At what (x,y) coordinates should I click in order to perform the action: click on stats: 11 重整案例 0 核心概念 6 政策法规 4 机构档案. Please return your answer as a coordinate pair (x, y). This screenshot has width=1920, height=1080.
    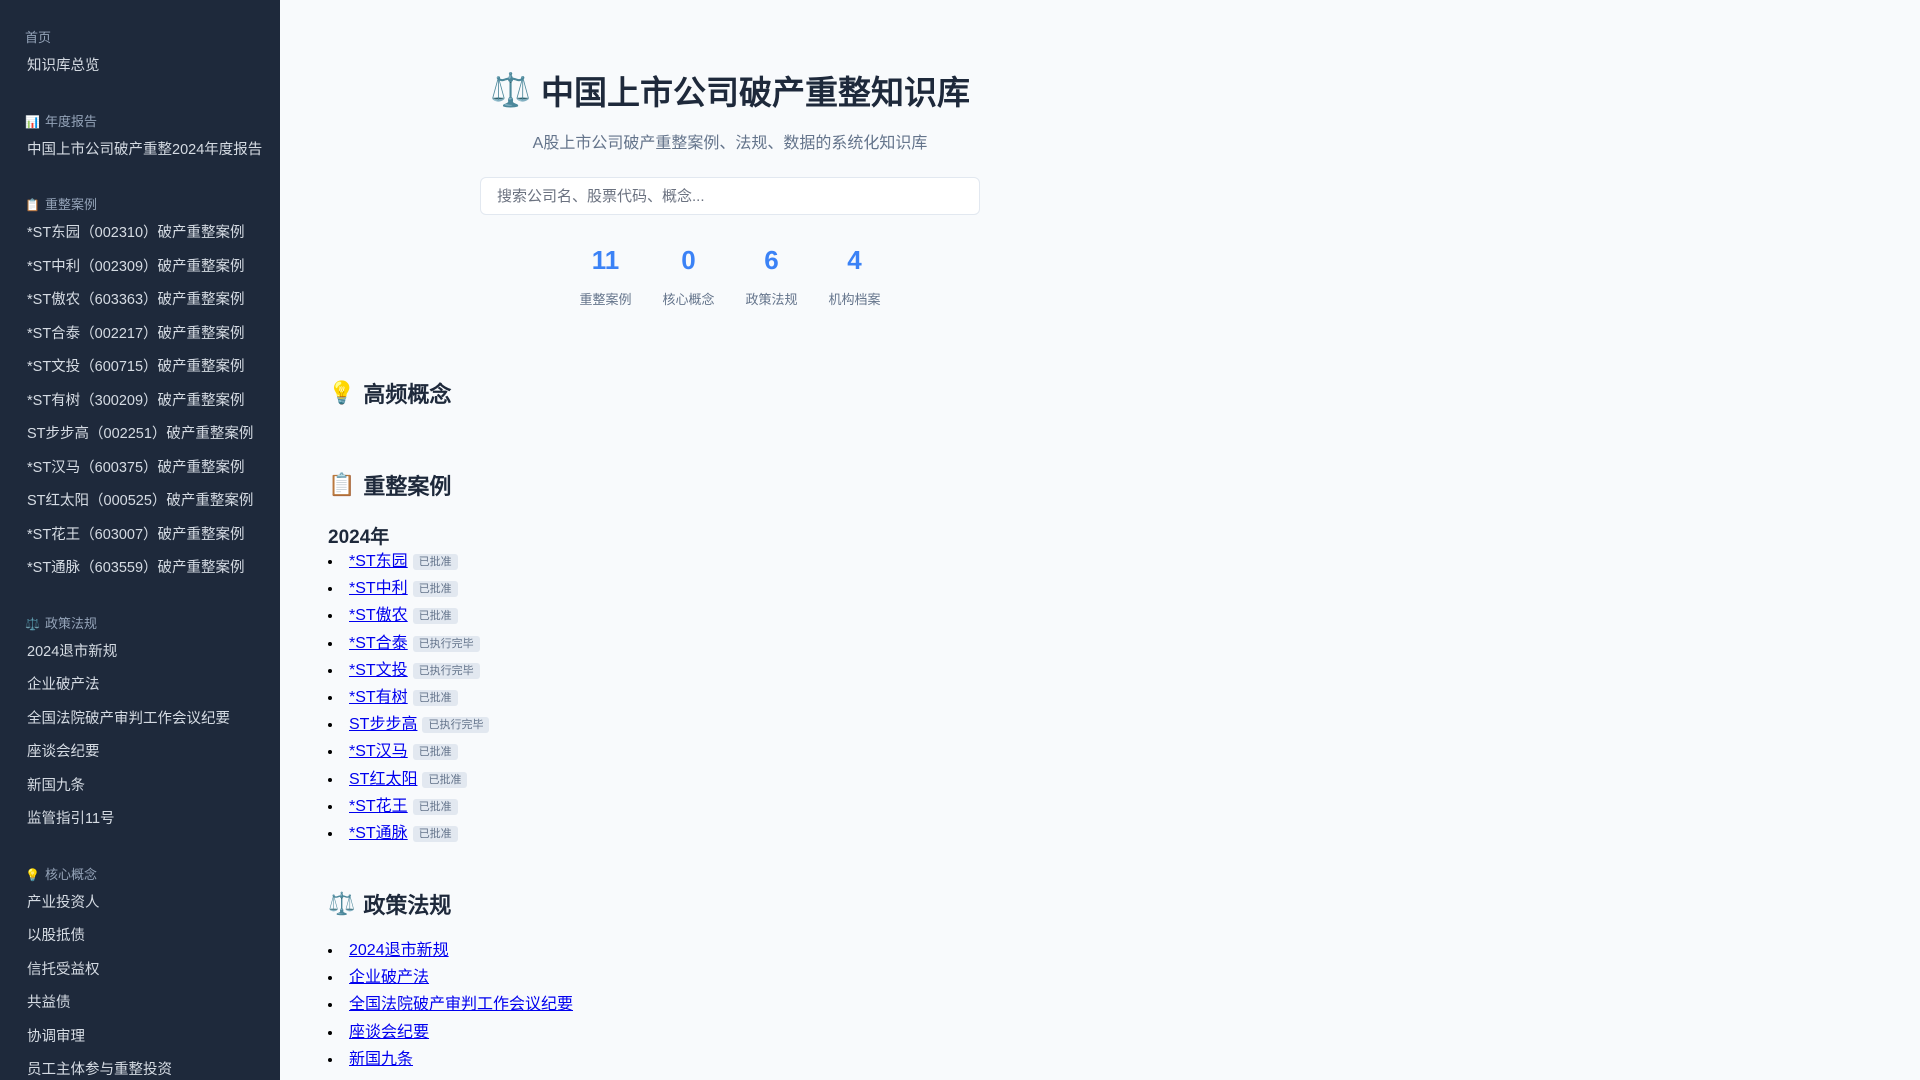
    Looking at the image, I should click on (730, 276).